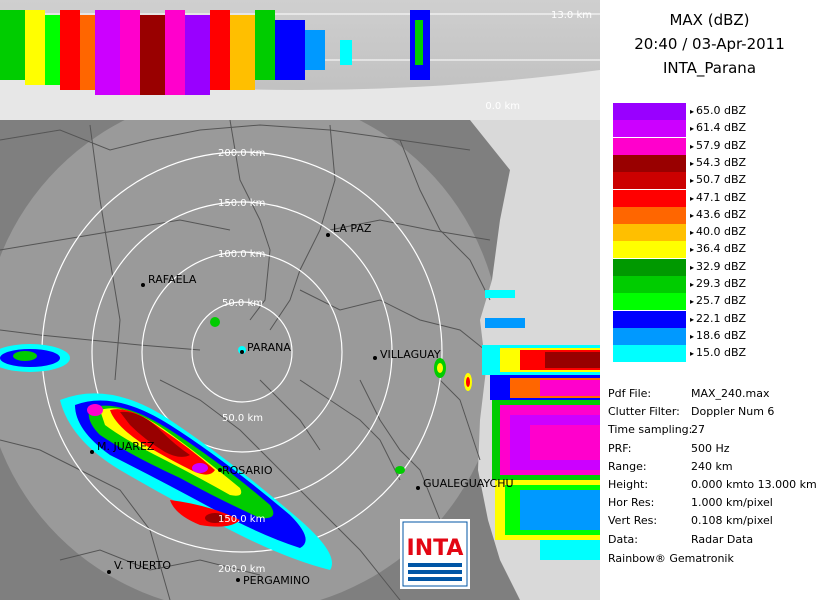 The width and height of the screenshot is (819, 600). I want to click on legend-row: 40.0 dBZ, so click(713, 233).